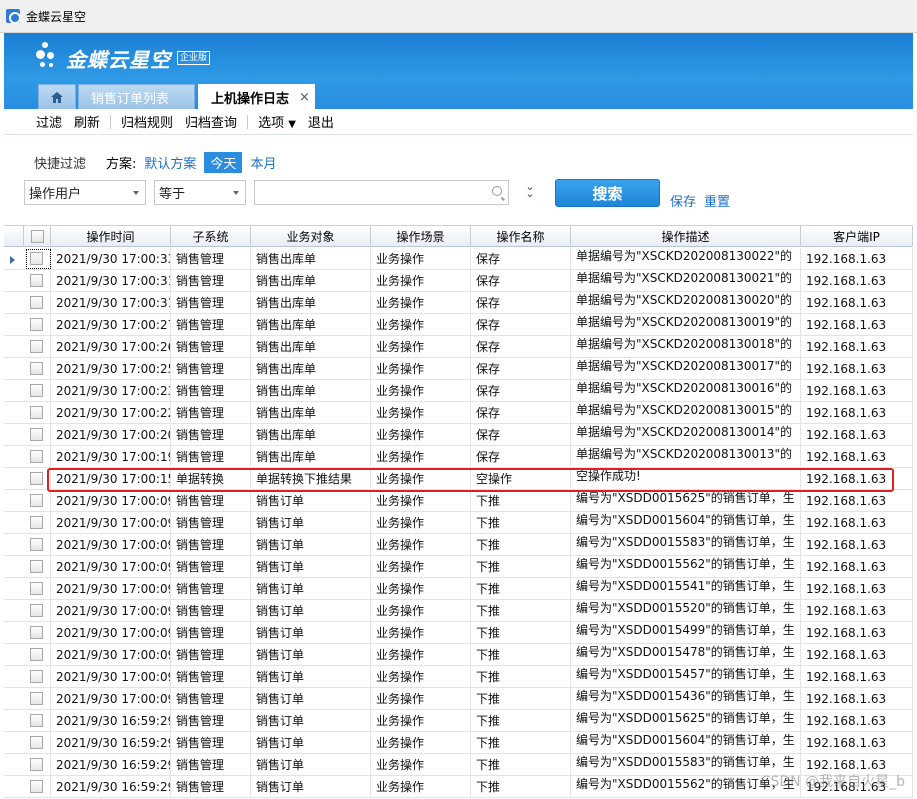  What do you see at coordinates (421, 236) in the screenshot?
I see `col-header-scene: 操作场景` at bounding box center [421, 236].